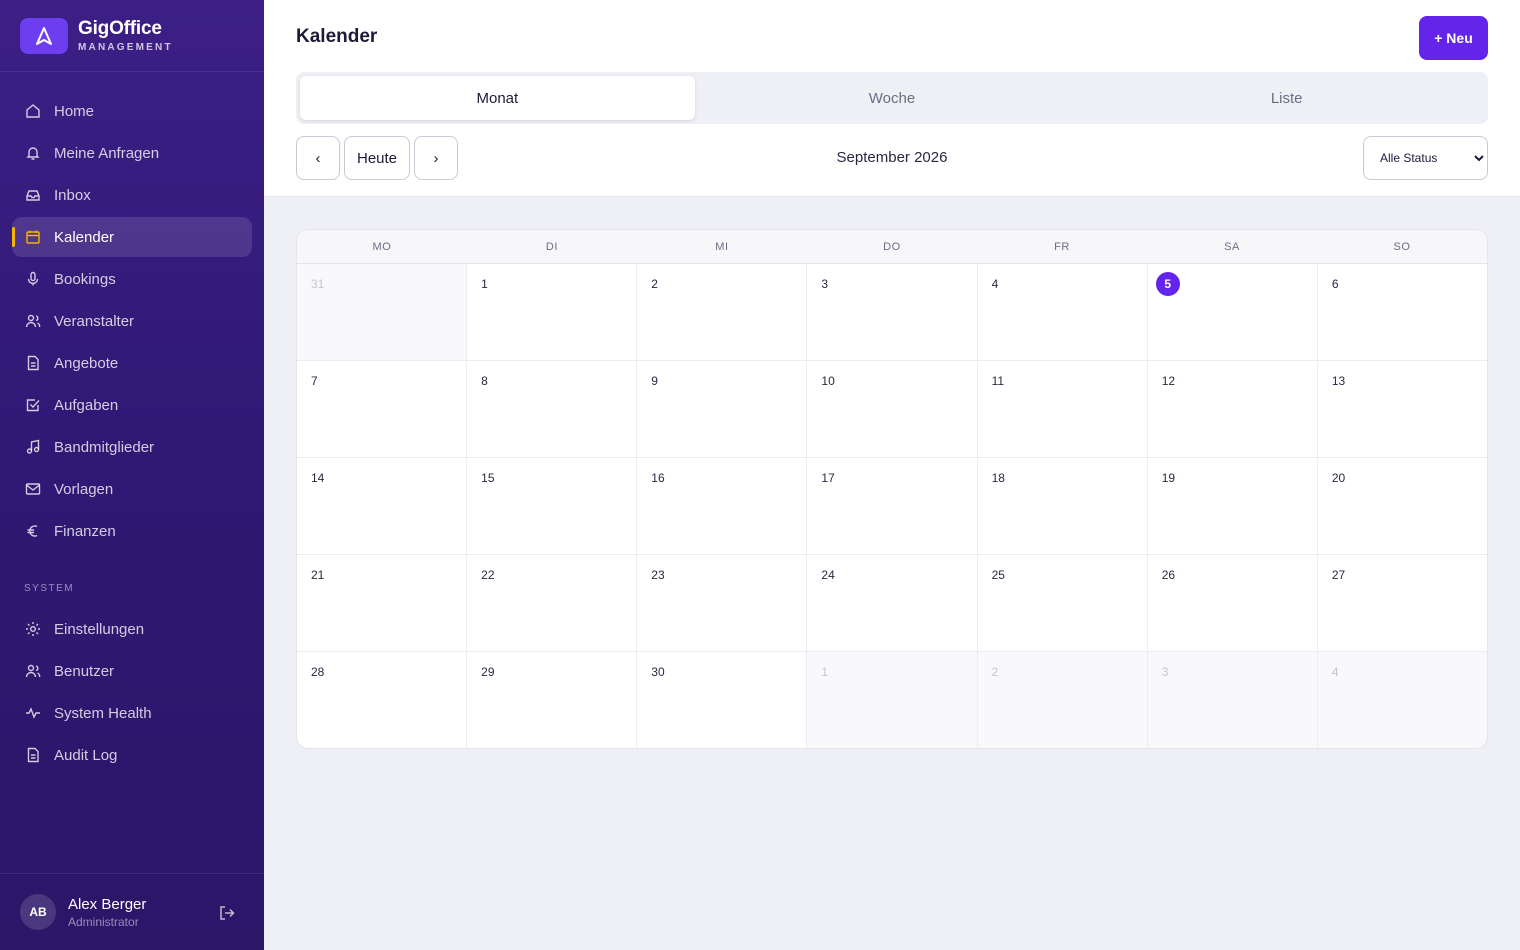 The image size is (1520, 950). What do you see at coordinates (103, 921) in the screenshot?
I see `user-role: Administrator` at bounding box center [103, 921].